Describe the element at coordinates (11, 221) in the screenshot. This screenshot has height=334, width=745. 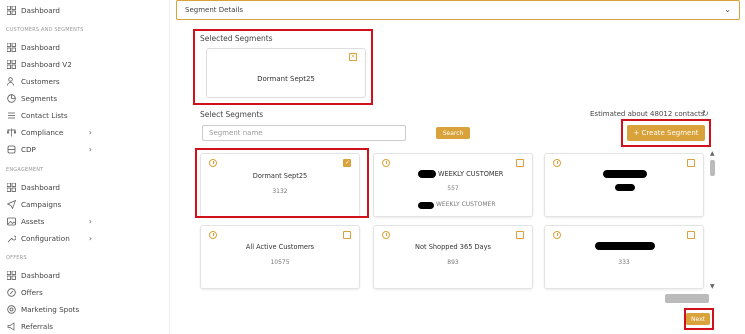
I see `image-icon` at that location.